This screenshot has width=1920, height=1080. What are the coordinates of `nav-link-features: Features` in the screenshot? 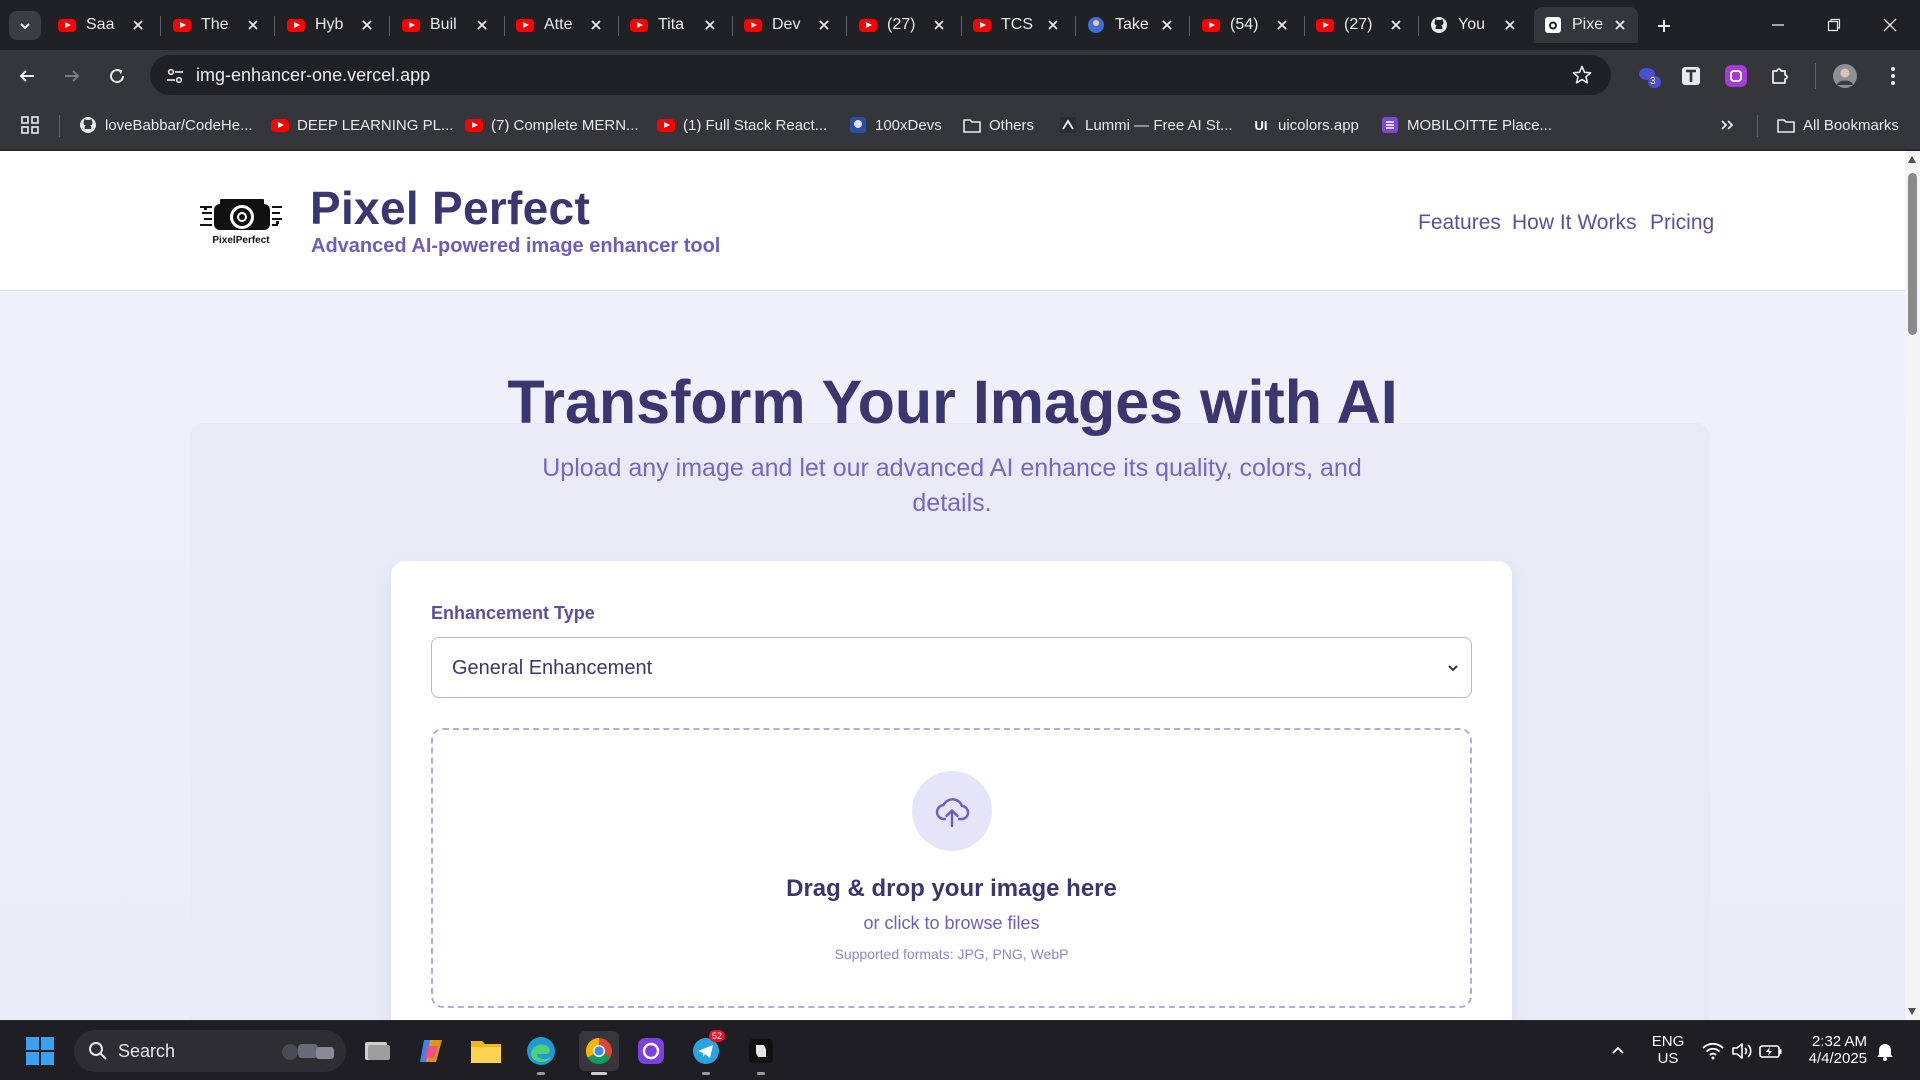 It's located at (1459, 223).